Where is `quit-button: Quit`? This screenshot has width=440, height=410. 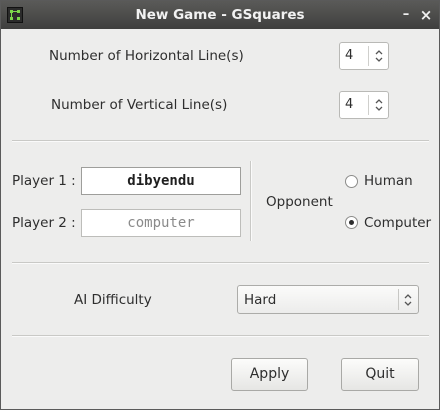 quit-button: Quit is located at coordinates (380, 374).